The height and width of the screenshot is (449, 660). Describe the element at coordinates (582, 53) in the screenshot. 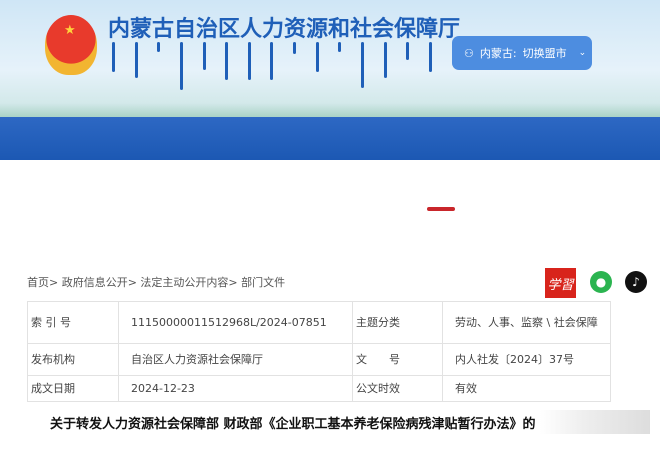

I see `chevron-down-icon: ⌄` at that location.